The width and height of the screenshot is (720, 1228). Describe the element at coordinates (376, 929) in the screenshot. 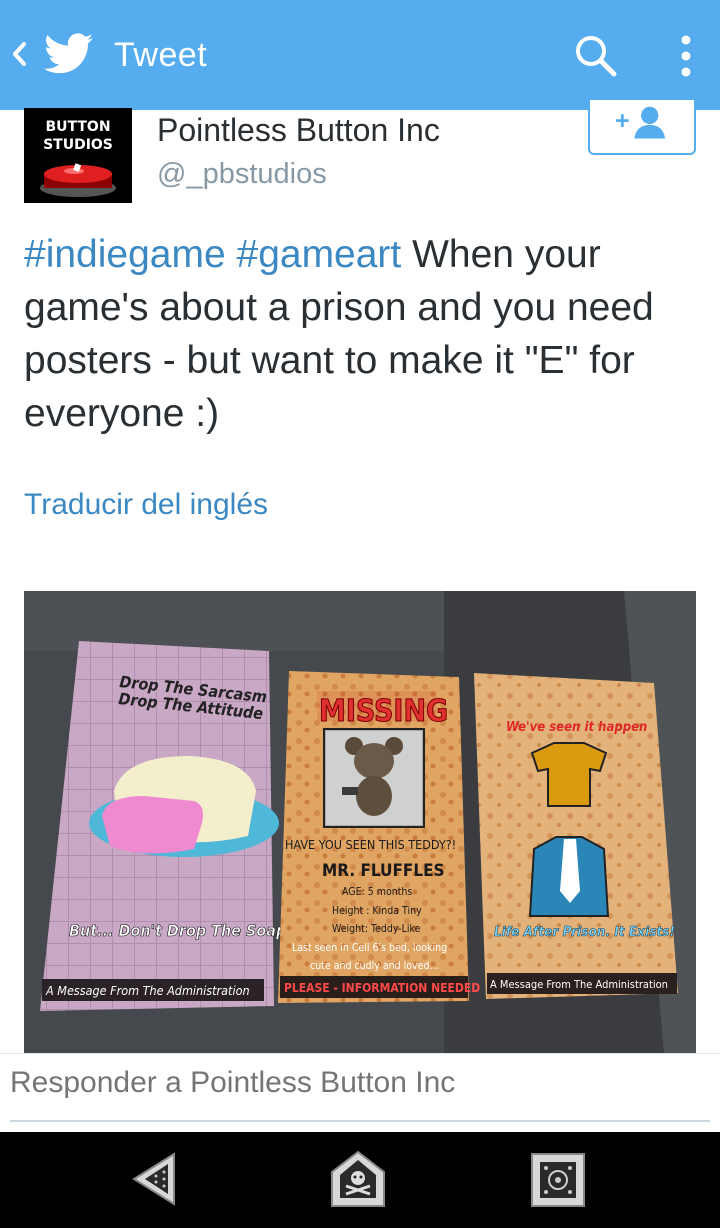

I see `poster2-weight: Weight: Teddy-Like` at that location.